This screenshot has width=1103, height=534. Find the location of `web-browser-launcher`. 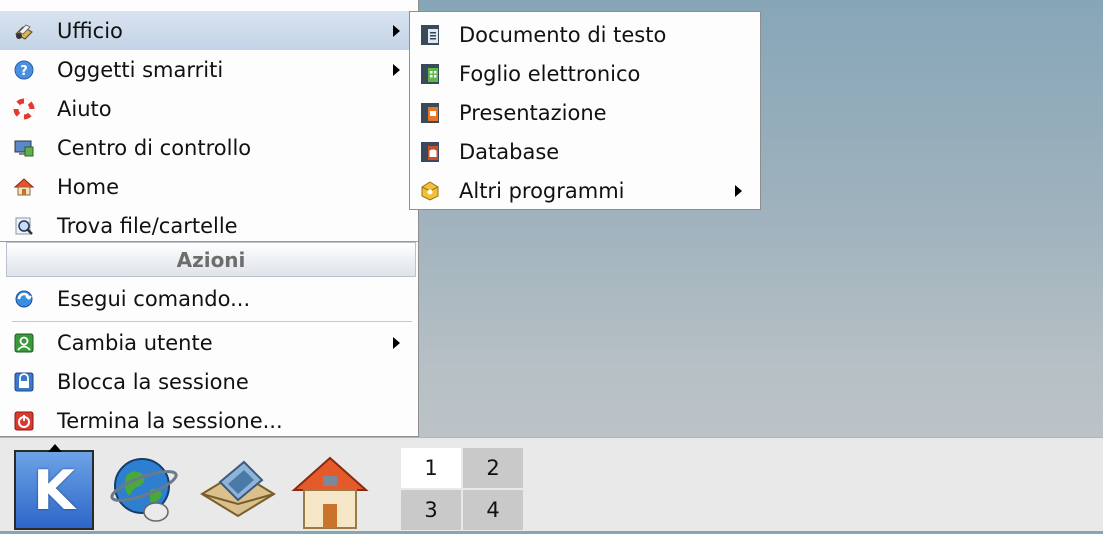

web-browser-launcher is located at coordinates (144, 490).